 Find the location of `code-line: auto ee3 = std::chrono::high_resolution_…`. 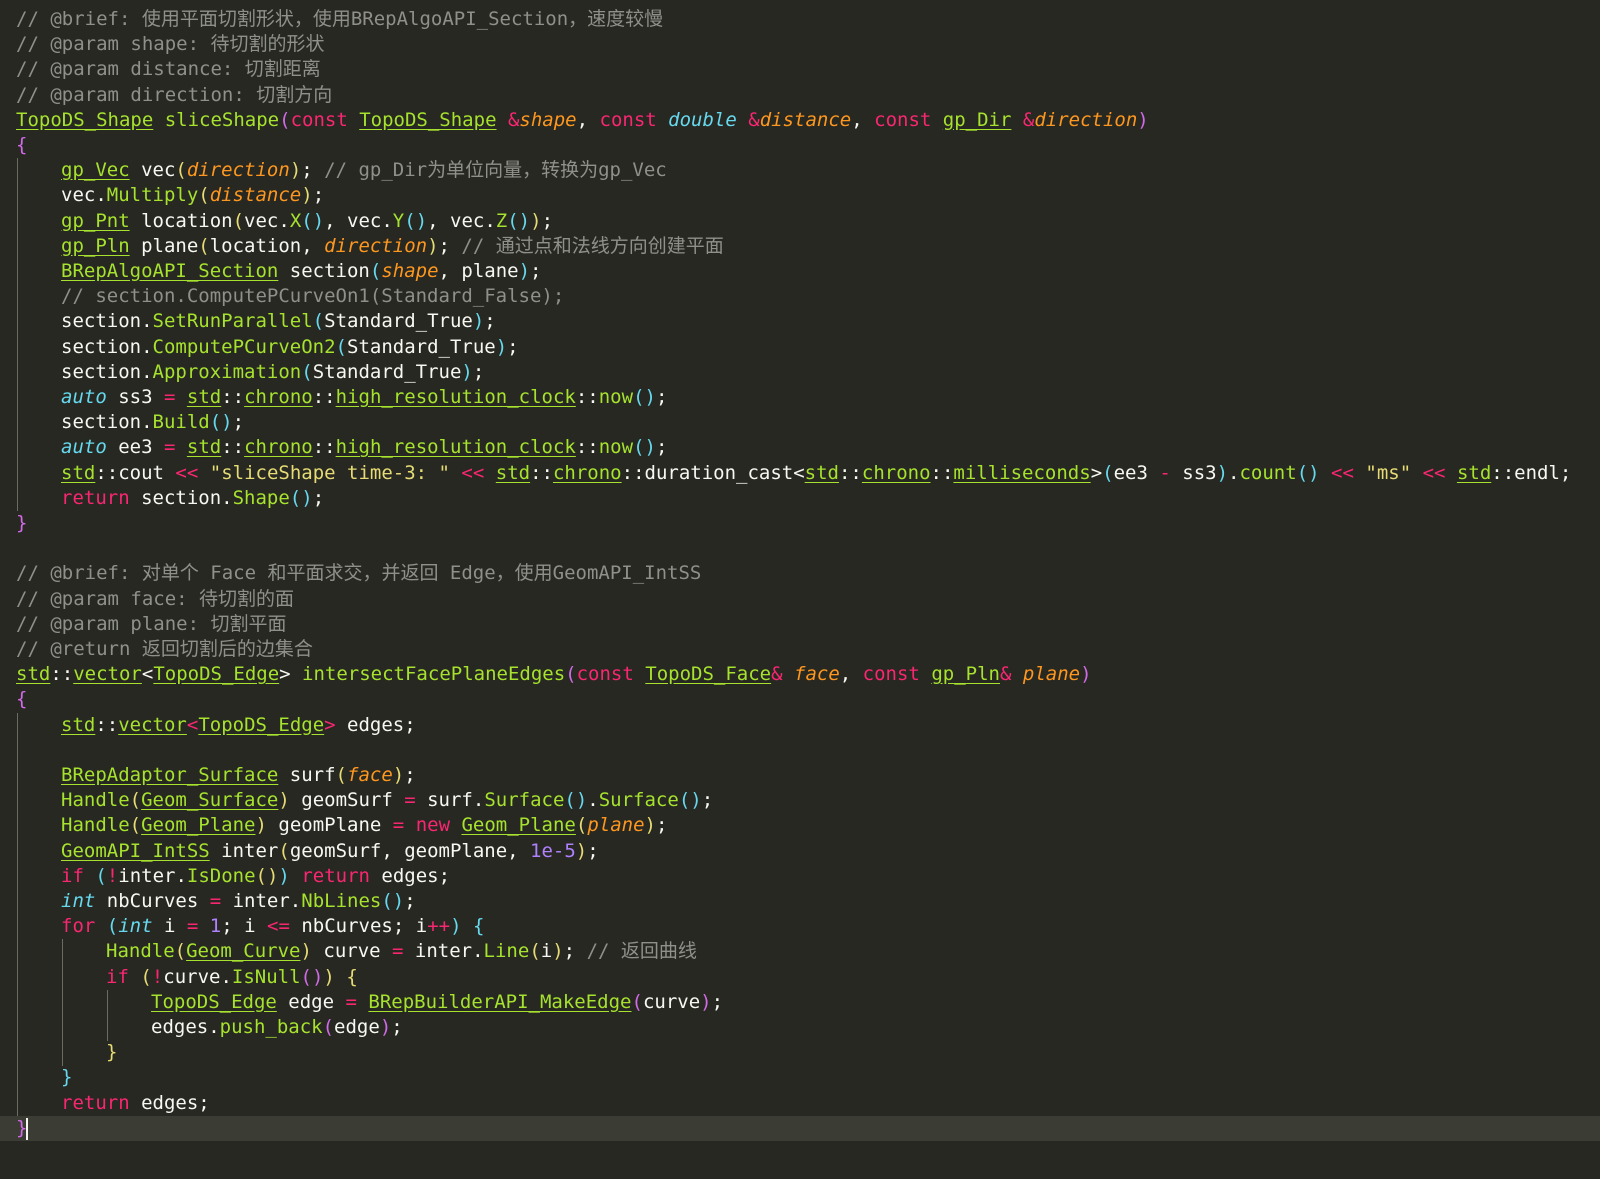

code-line: auto ee3 = std::chrono::high_resolution_… is located at coordinates (800, 448).